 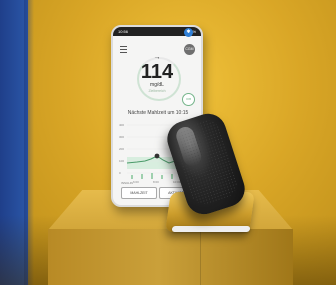 I want to click on cgm-status-chip: CGM, so click(x=189, y=49).